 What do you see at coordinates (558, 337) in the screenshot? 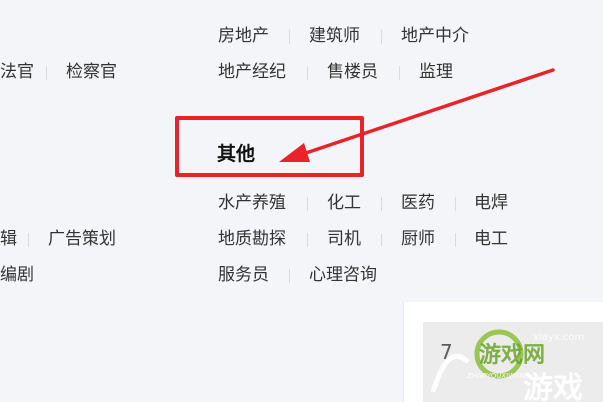
I see `svg-text: xiayx.com` at bounding box center [558, 337].